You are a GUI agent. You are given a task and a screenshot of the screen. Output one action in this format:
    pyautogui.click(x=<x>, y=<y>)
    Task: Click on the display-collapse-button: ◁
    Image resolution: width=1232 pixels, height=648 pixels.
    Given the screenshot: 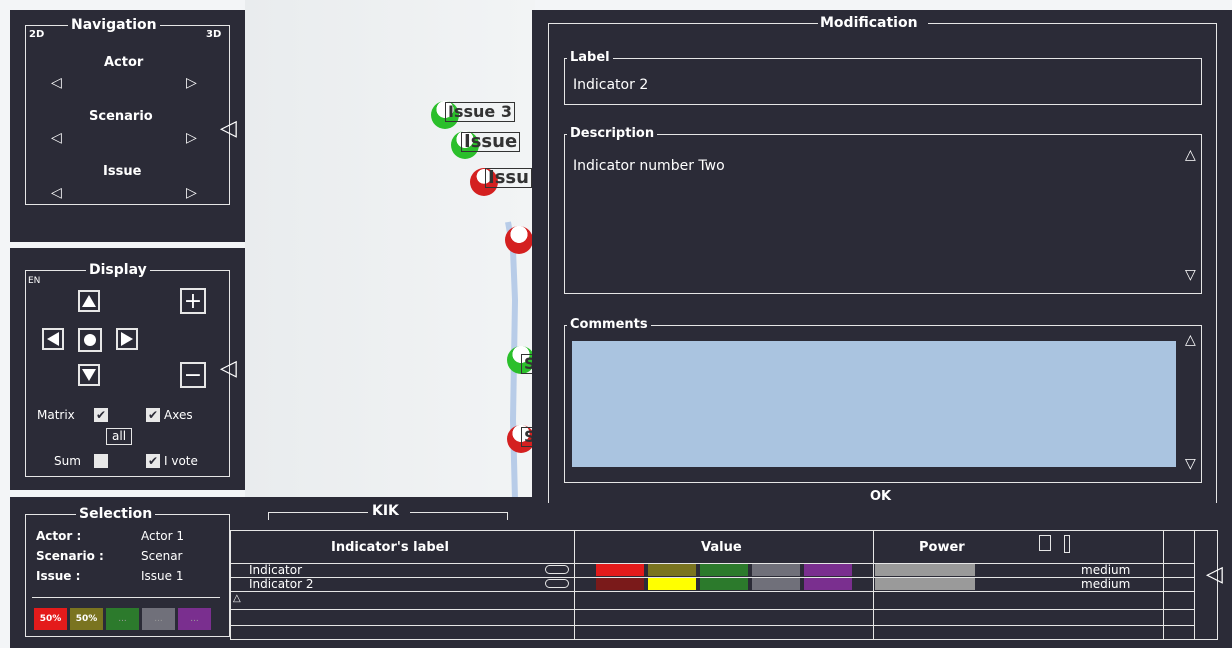 What is the action you would take?
    pyautogui.click(x=228, y=369)
    